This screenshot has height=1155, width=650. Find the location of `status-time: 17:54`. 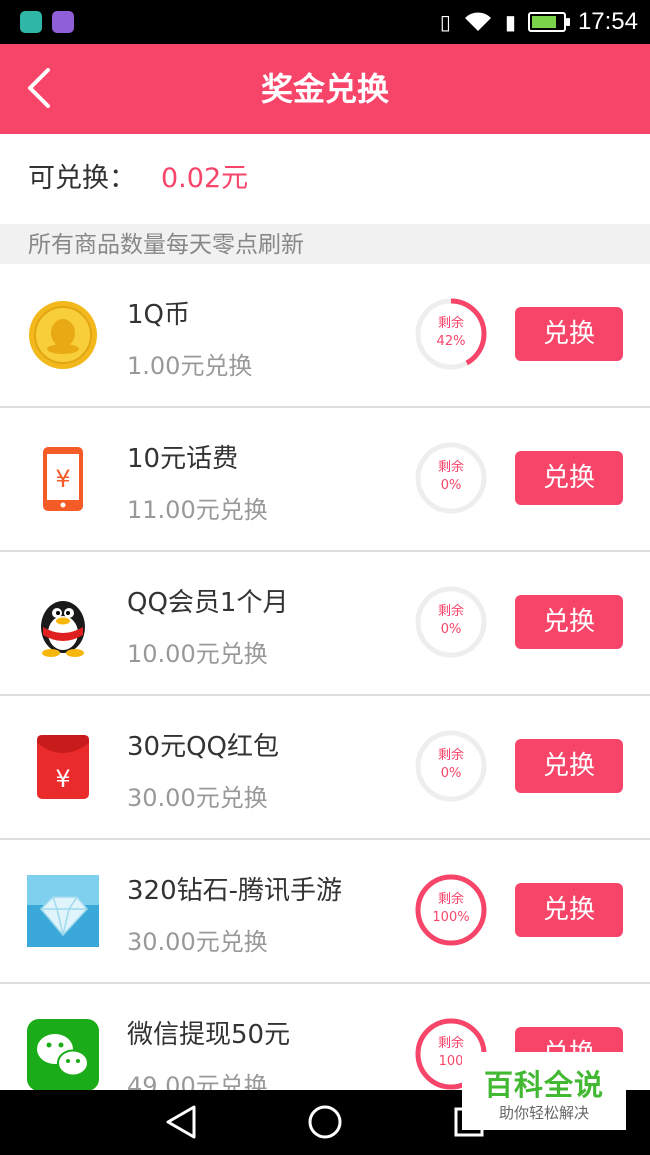

status-time: 17:54 is located at coordinates (607, 21).